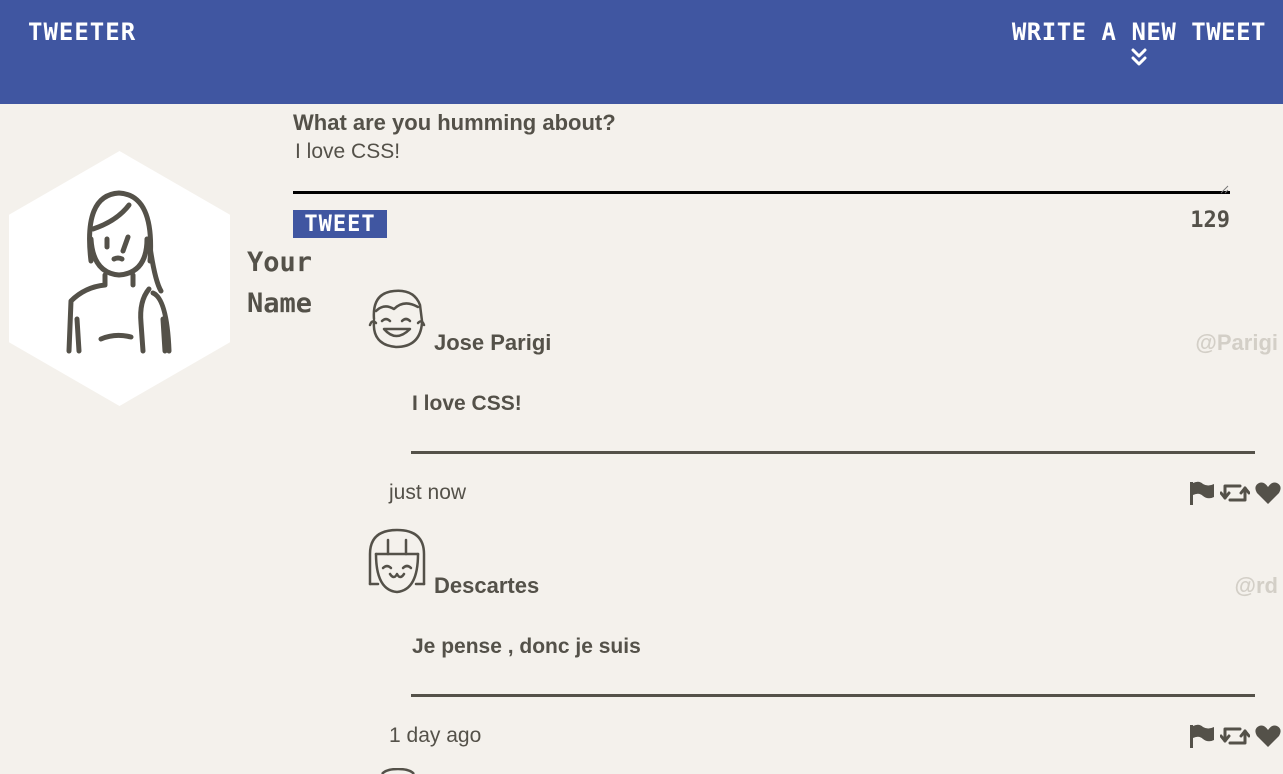  What do you see at coordinates (1210, 220) in the screenshot?
I see `character-counter: 129` at bounding box center [1210, 220].